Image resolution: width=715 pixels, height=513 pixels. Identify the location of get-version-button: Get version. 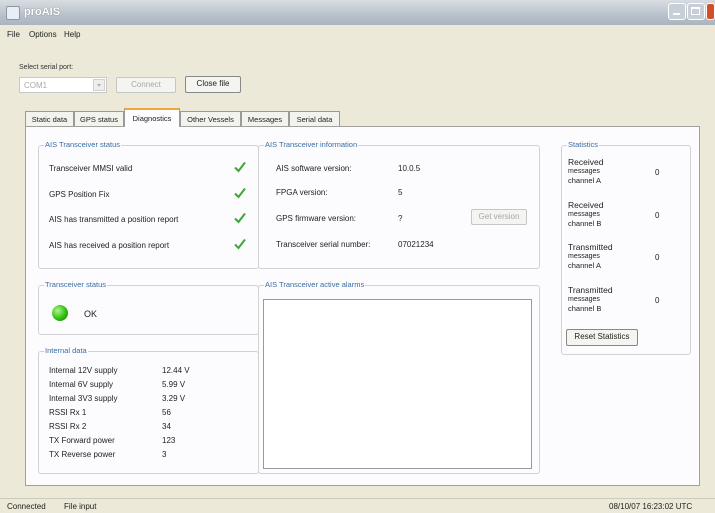
(499, 217).